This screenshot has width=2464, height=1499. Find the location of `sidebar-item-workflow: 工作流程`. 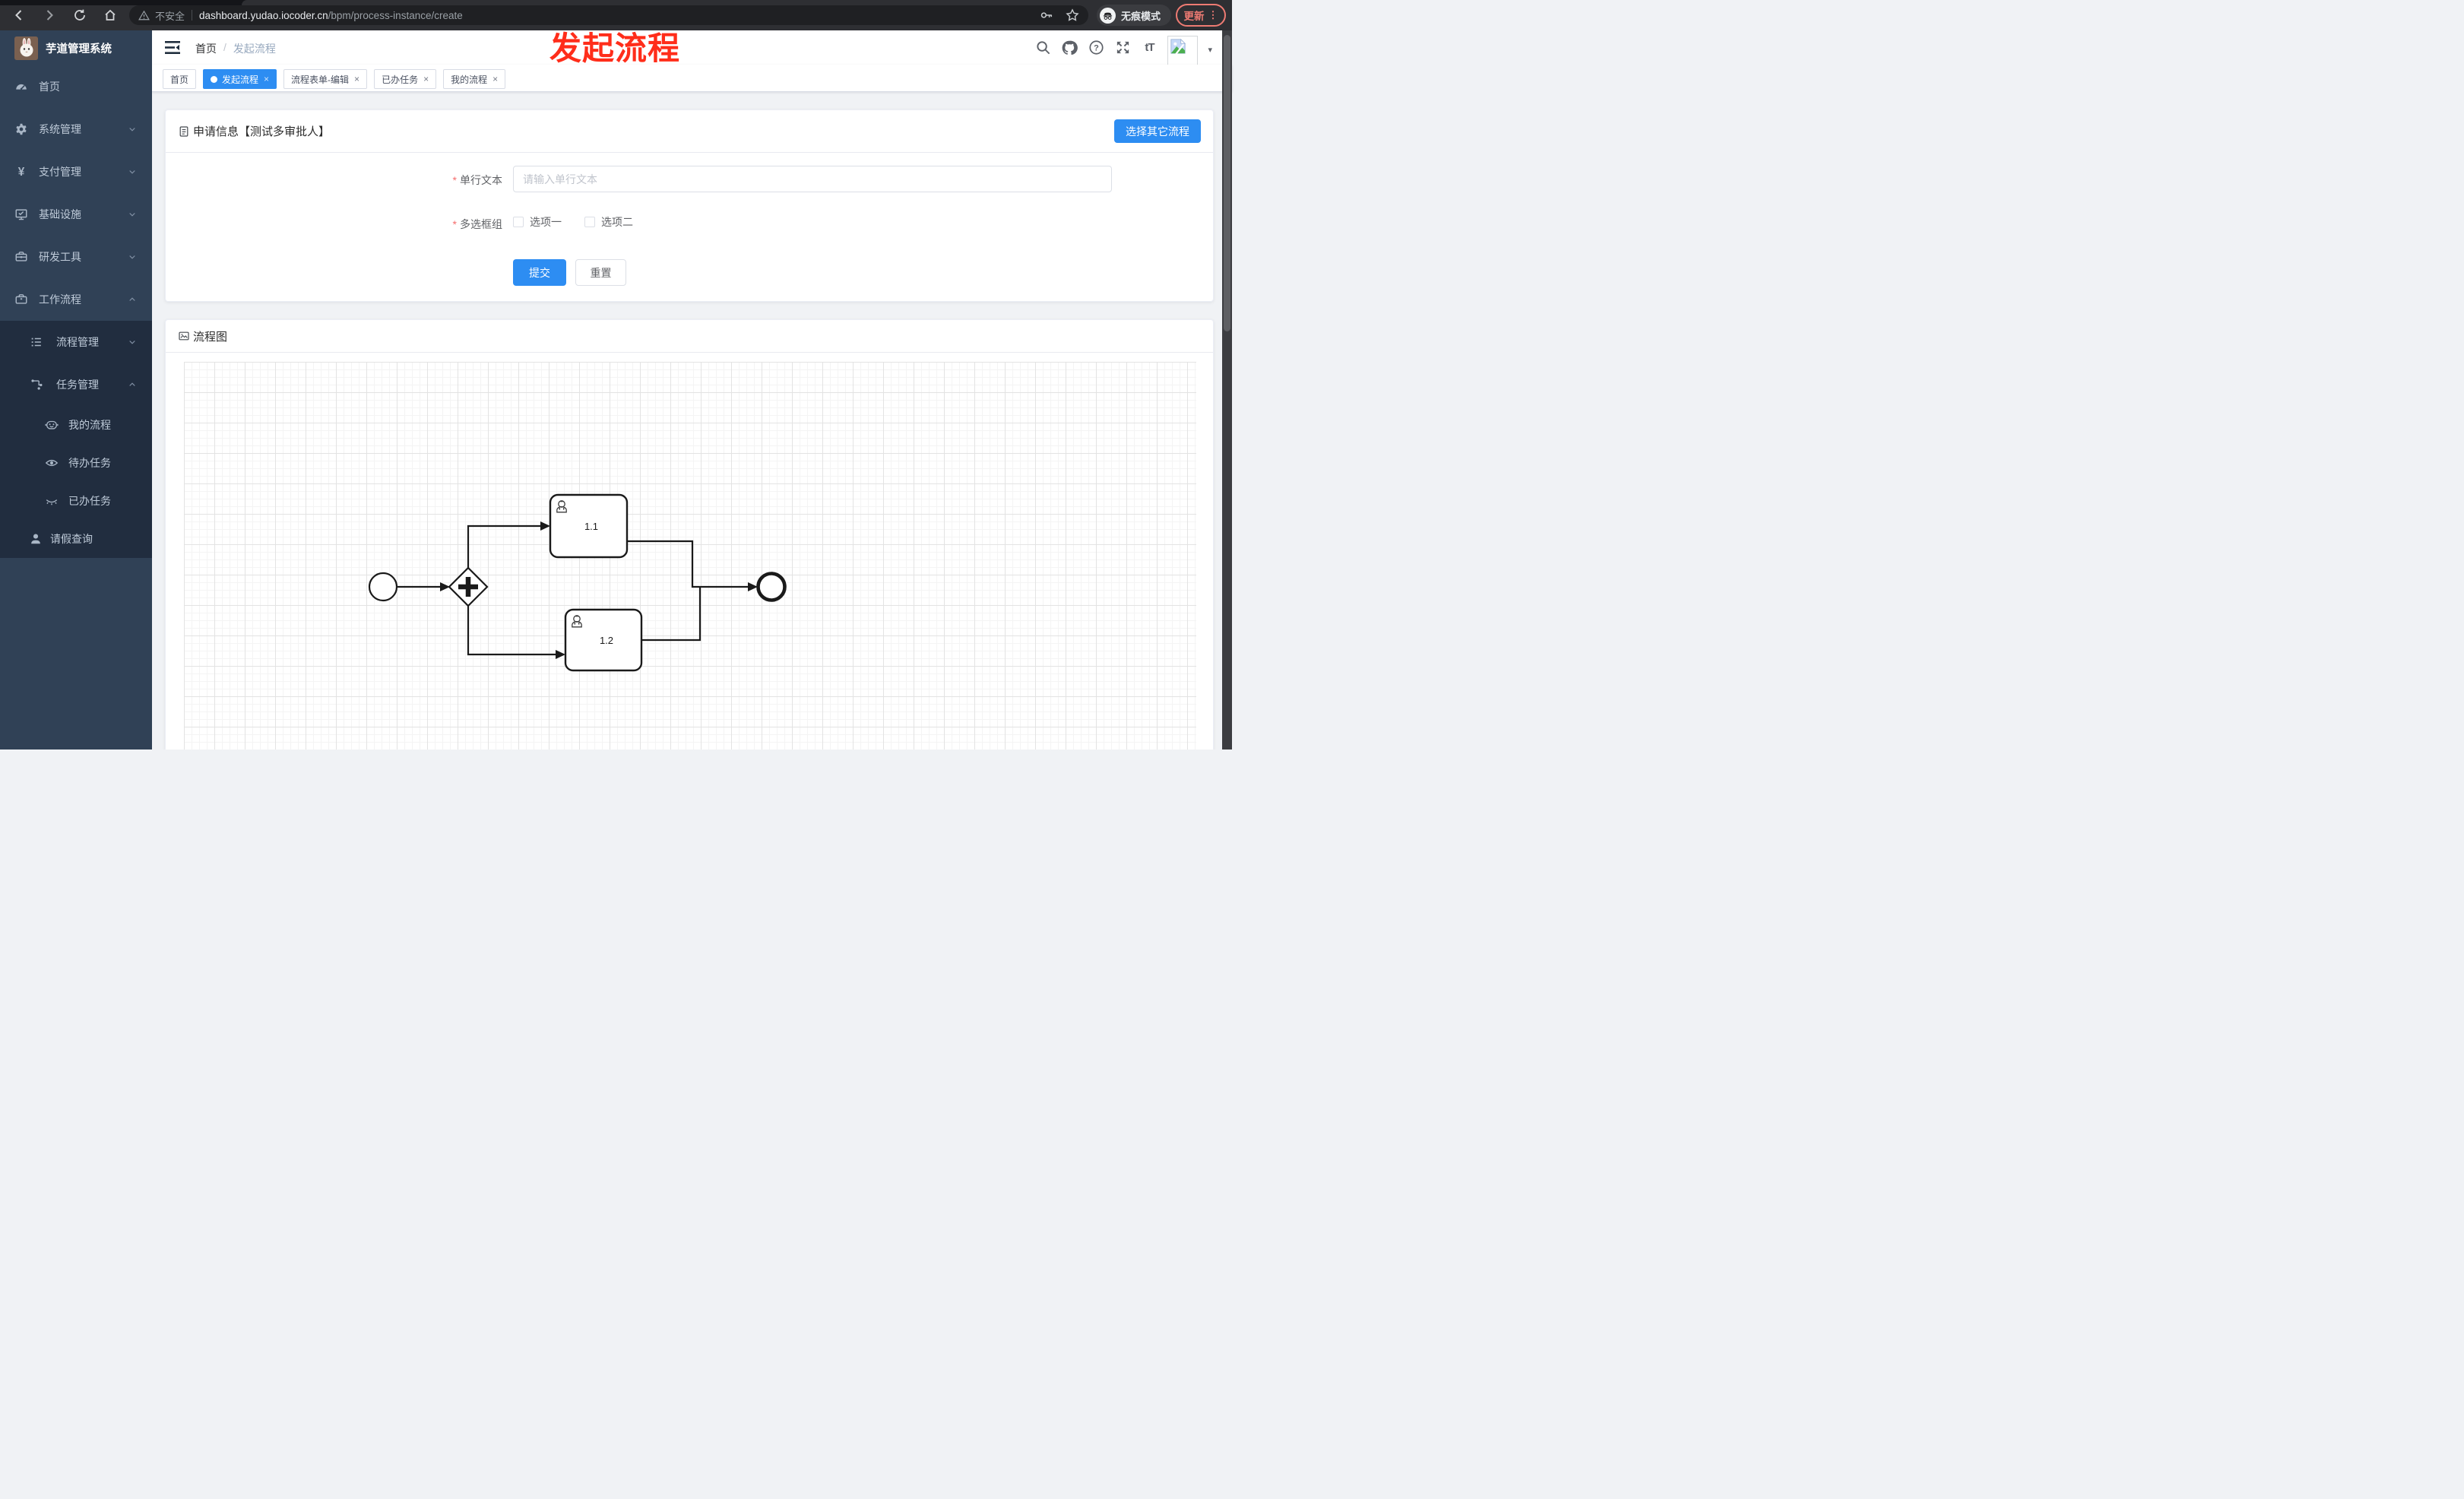

sidebar-item-workflow: 工作流程 is located at coordinates (76, 299).